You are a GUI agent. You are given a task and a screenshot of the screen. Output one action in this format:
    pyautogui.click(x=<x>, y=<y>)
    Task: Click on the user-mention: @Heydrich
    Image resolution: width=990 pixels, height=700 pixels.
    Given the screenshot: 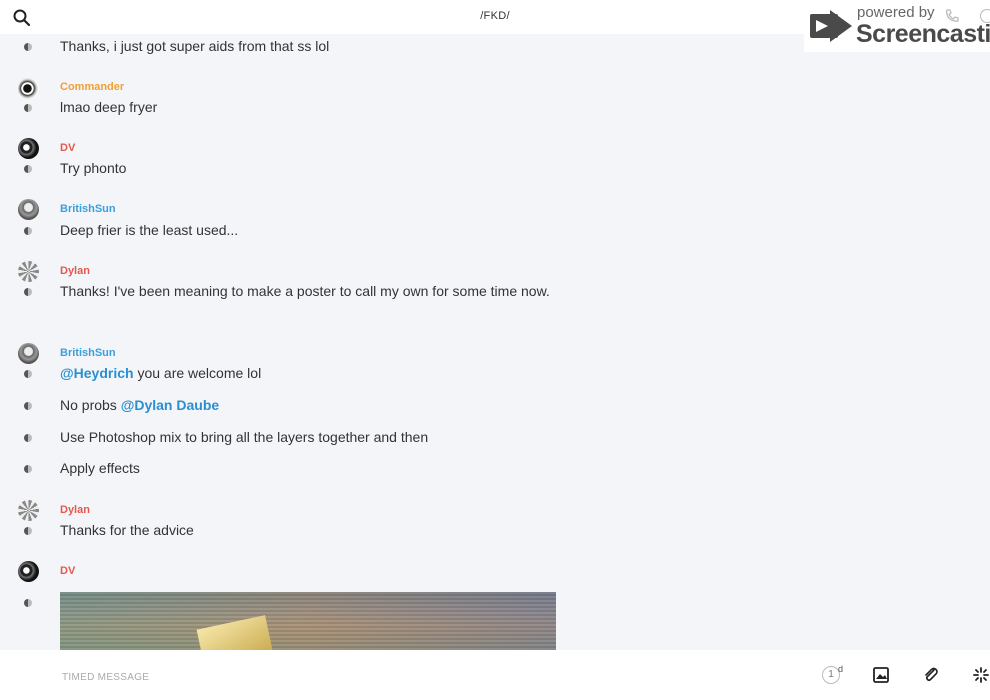 What is the action you would take?
    pyautogui.click(x=97, y=373)
    